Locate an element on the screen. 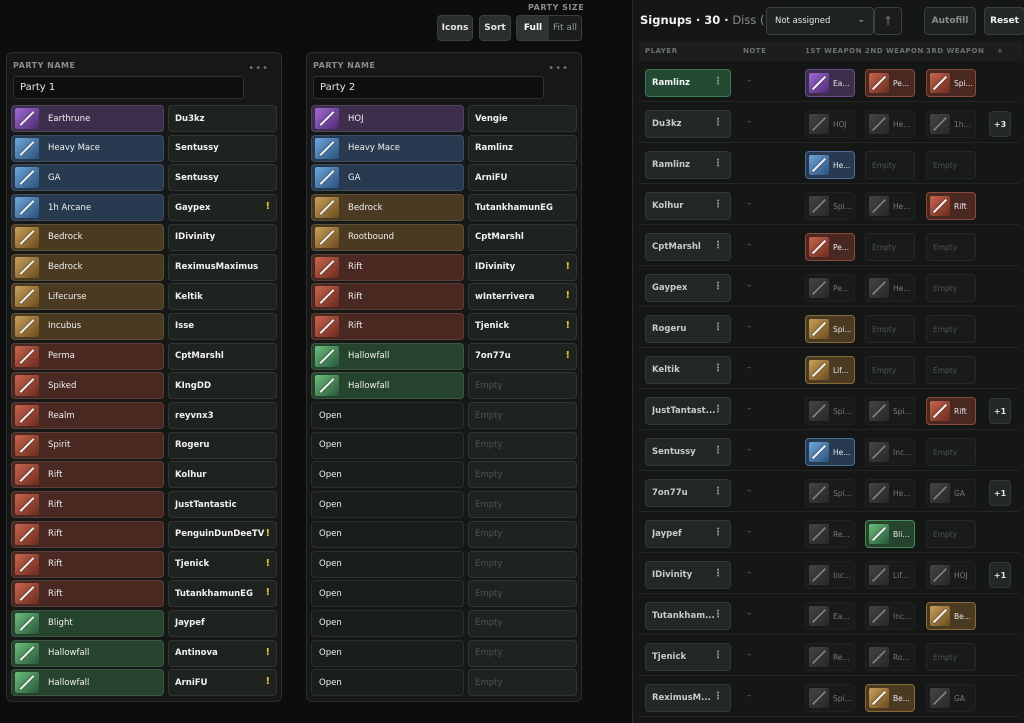 The height and width of the screenshot is (723, 1024). signup-player-chip: IDivinity ⋮ is located at coordinates (688, 575).